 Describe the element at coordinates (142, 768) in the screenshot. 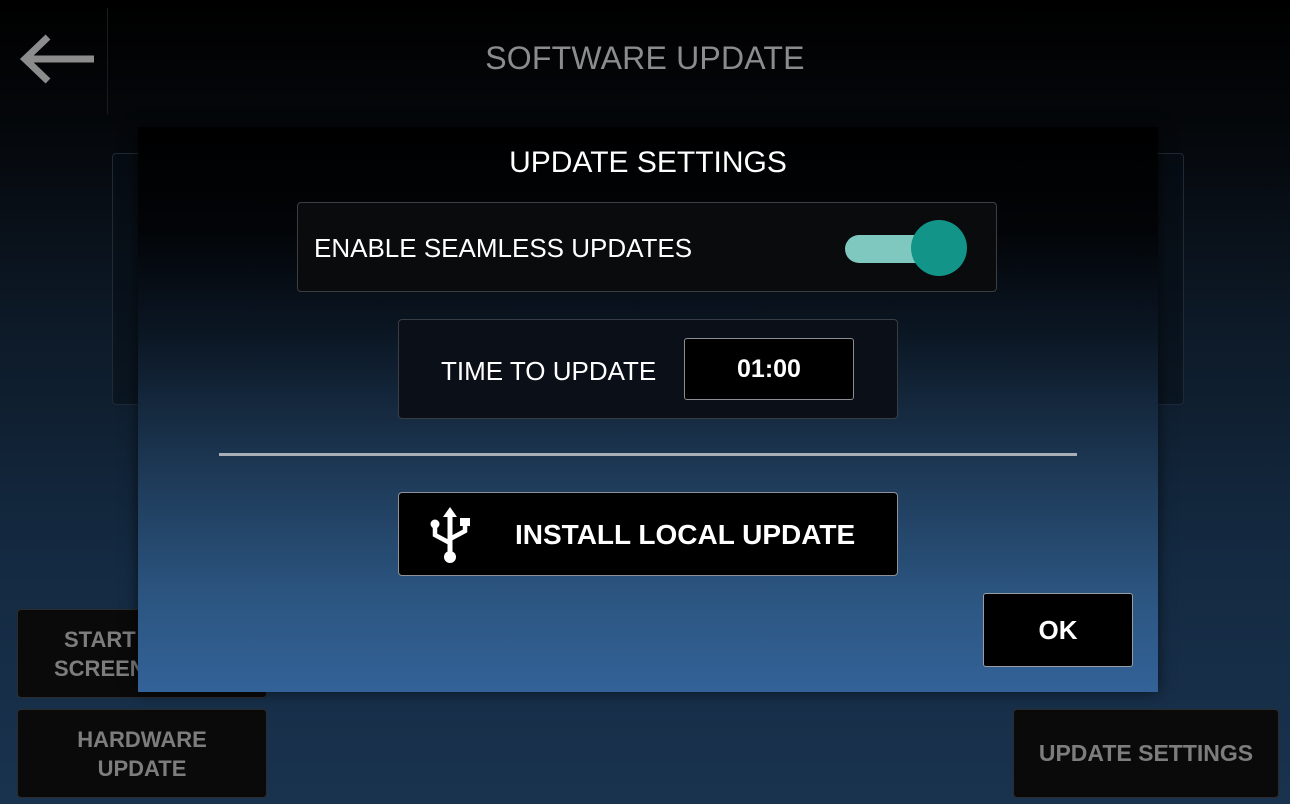

I see `hardware-update-label-line2: UPDATE` at that location.